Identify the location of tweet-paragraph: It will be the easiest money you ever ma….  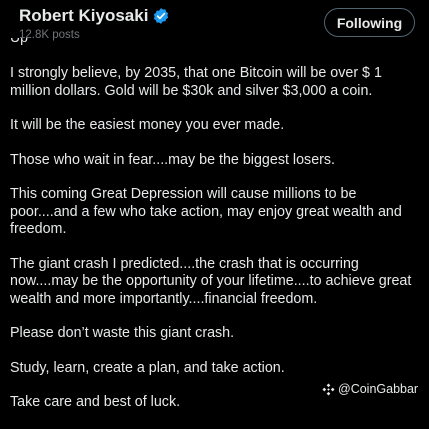
(147, 125).